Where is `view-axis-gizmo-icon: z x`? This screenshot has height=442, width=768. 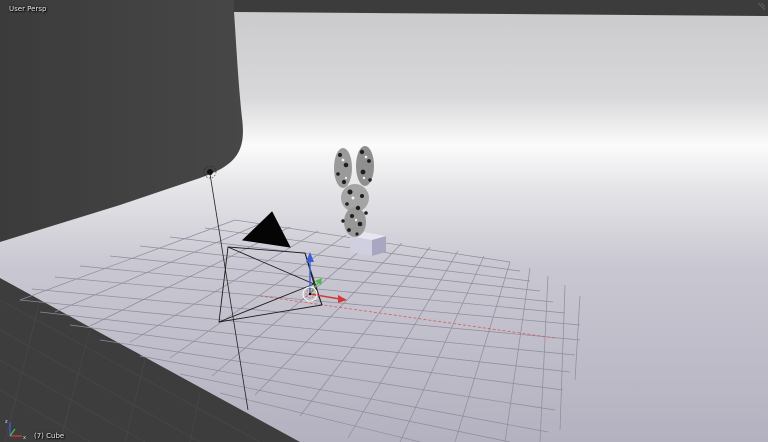
view-axis-gizmo-icon: z x is located at coordinates (15, 429).